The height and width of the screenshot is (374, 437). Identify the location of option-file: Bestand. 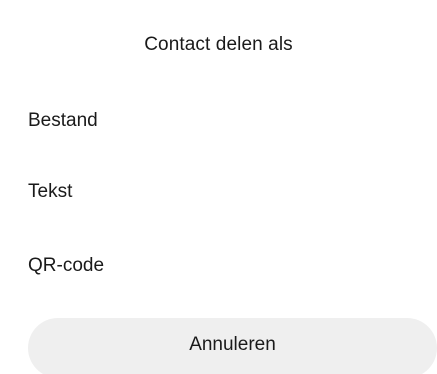
(218, 121).